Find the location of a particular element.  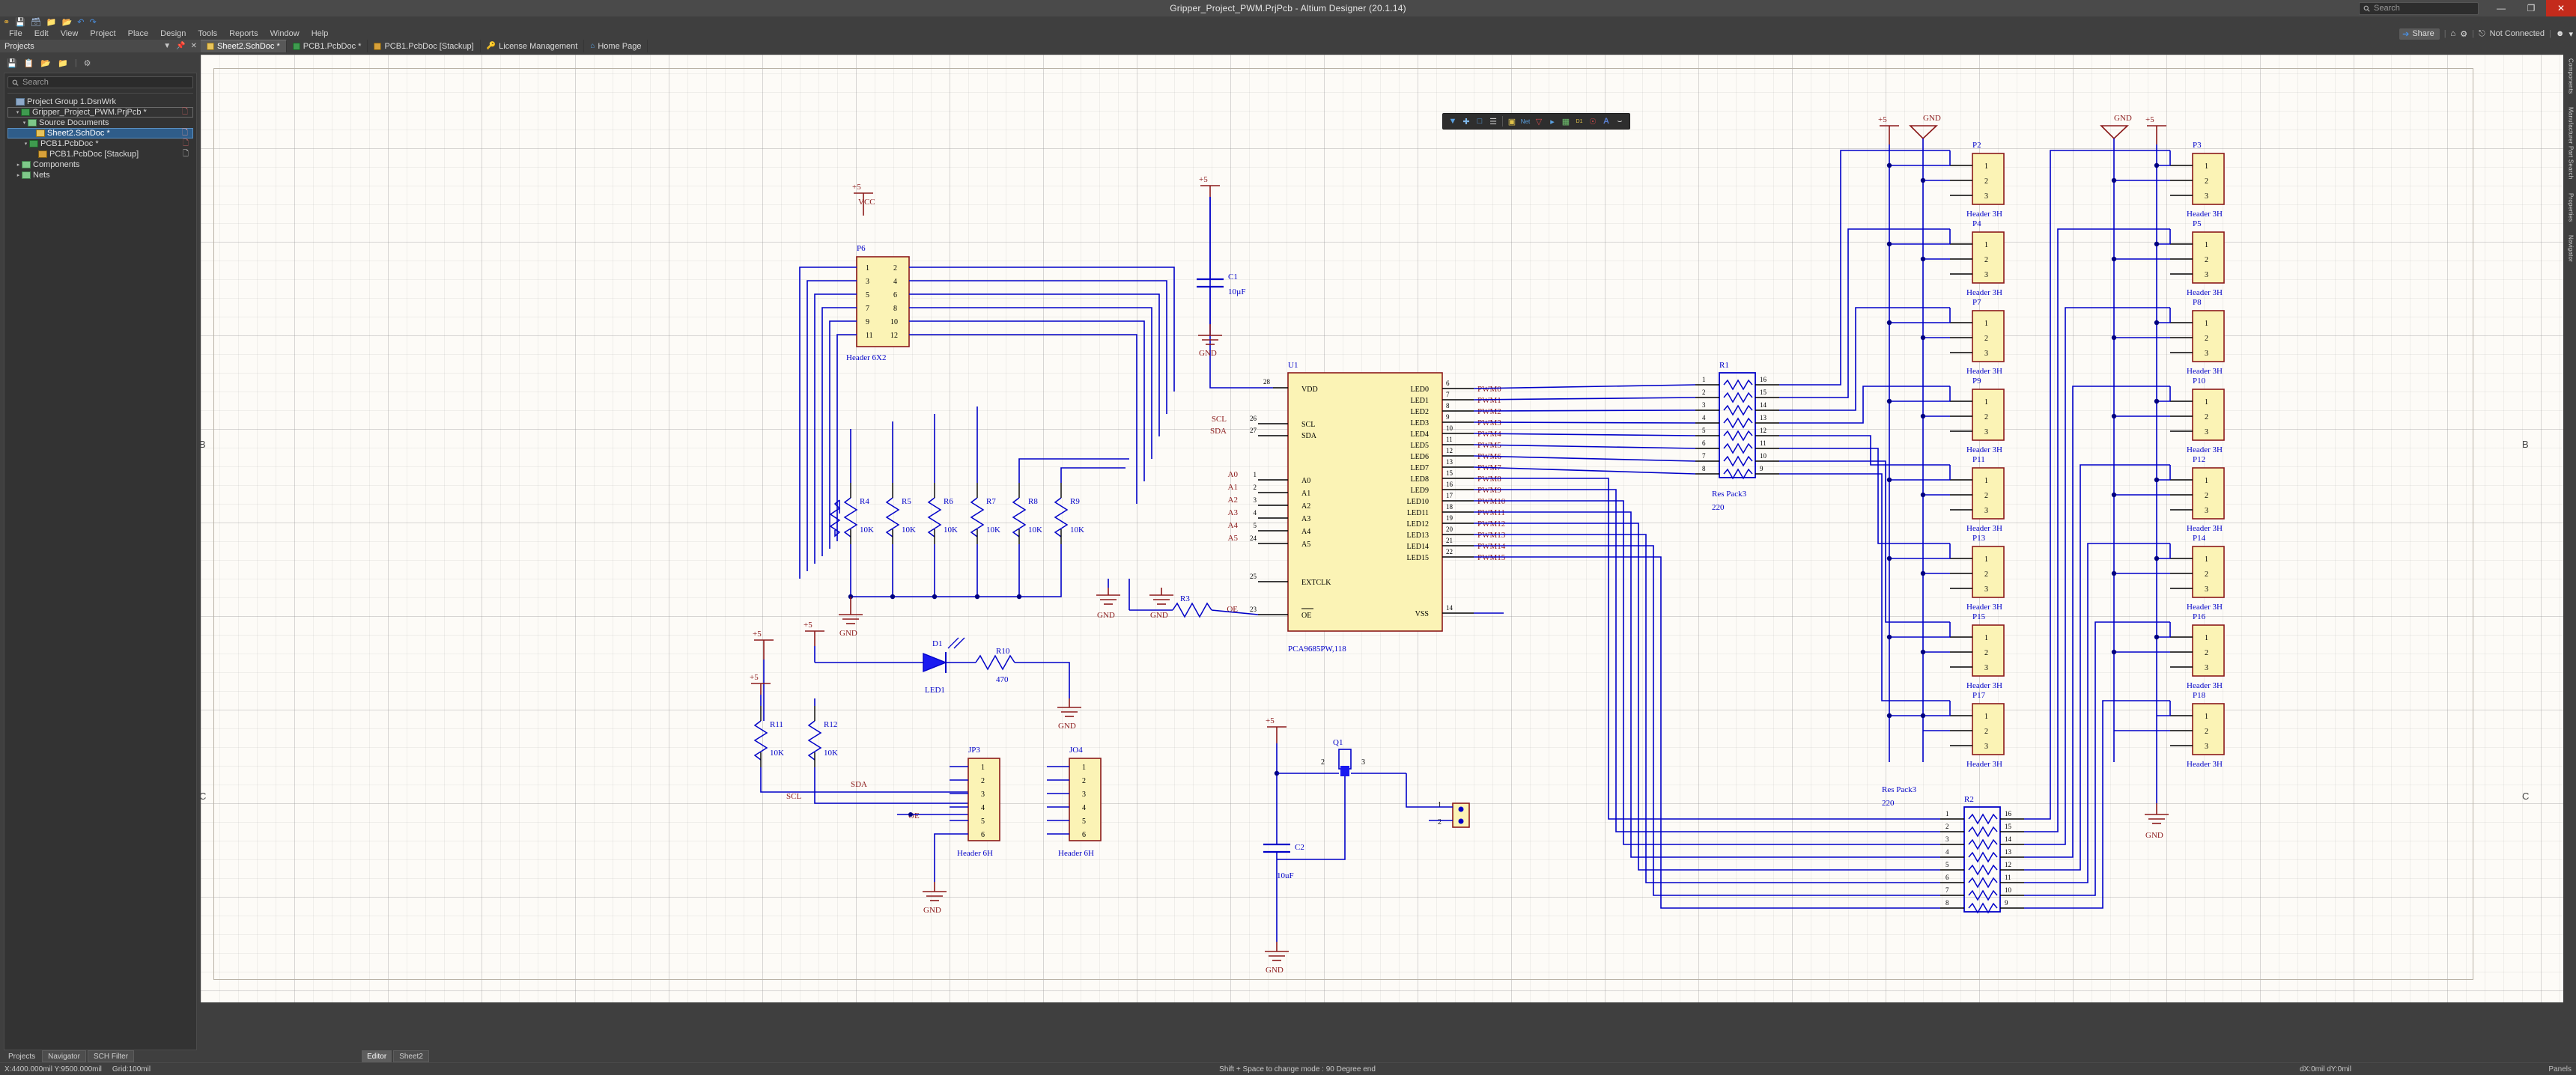

select-area-icon: □ is located at coordinates (1479, 122).